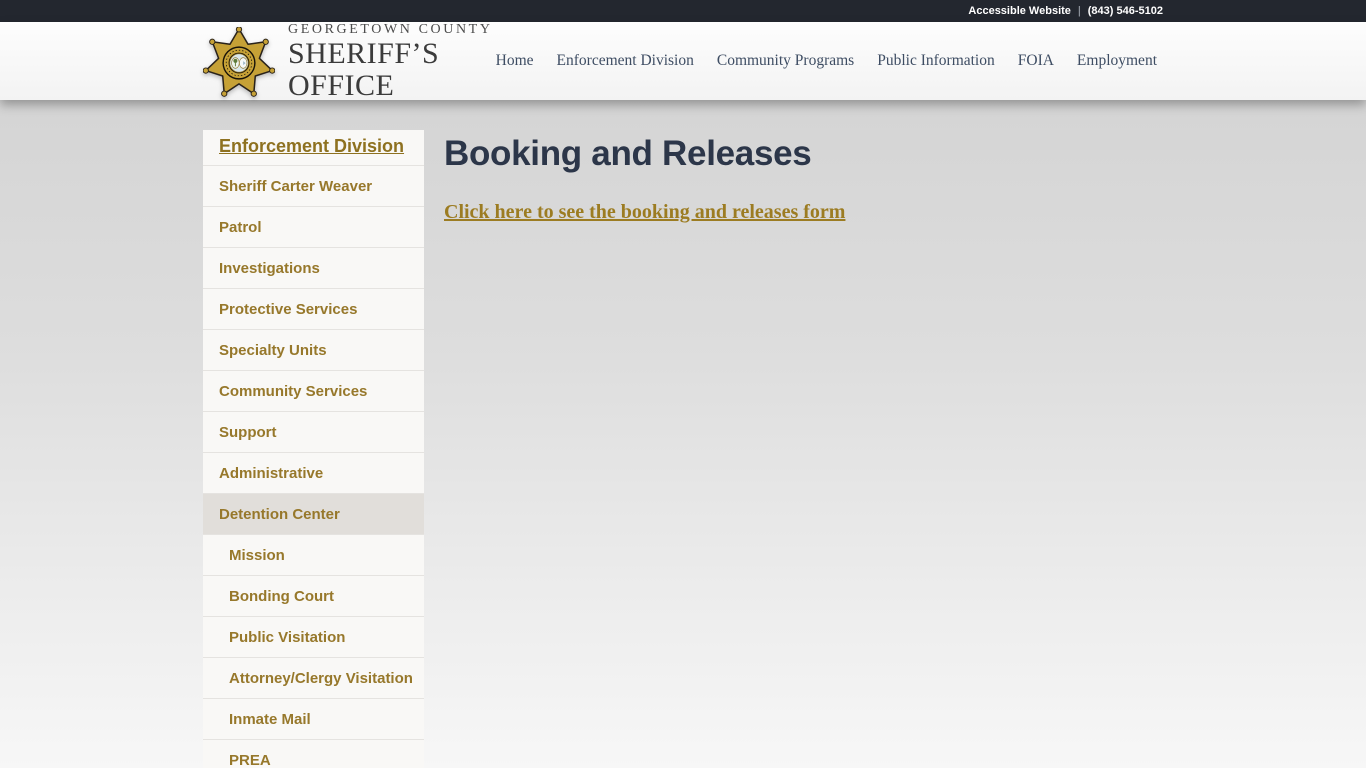  Describe the element at coordinates (313, 186) in the screenshot. I see `sidebar-item-sheriff-carter-weaver: Sheriff Carter Weaver` at that location.